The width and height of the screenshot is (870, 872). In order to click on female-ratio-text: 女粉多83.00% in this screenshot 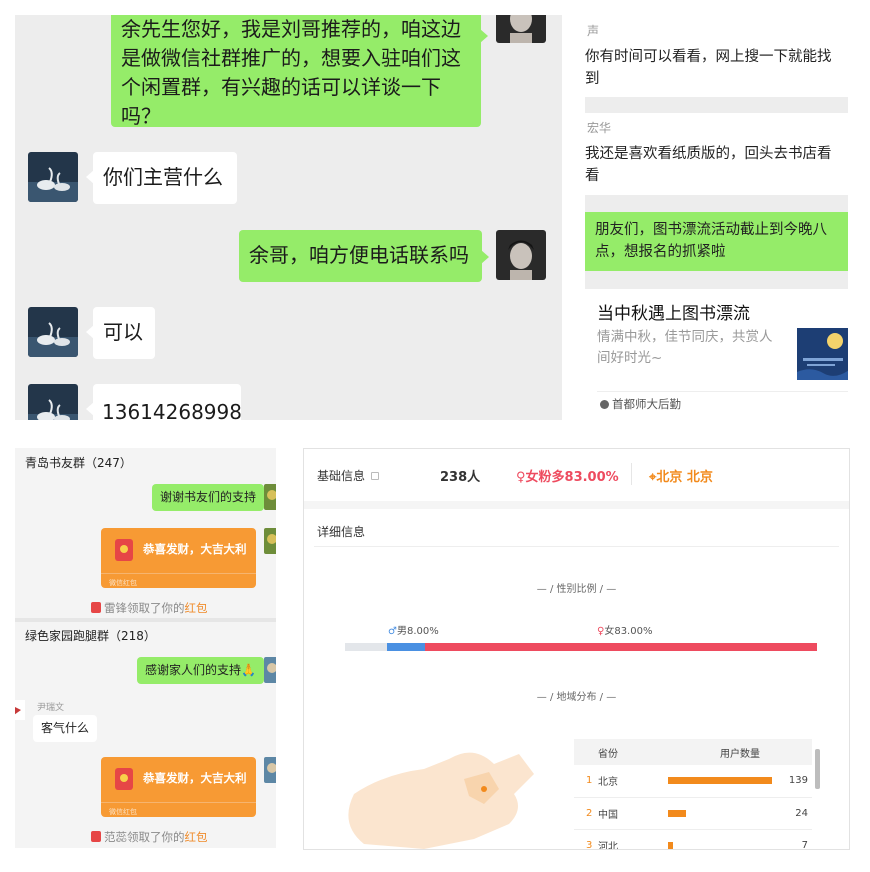, I will do `click(572, 477)`.